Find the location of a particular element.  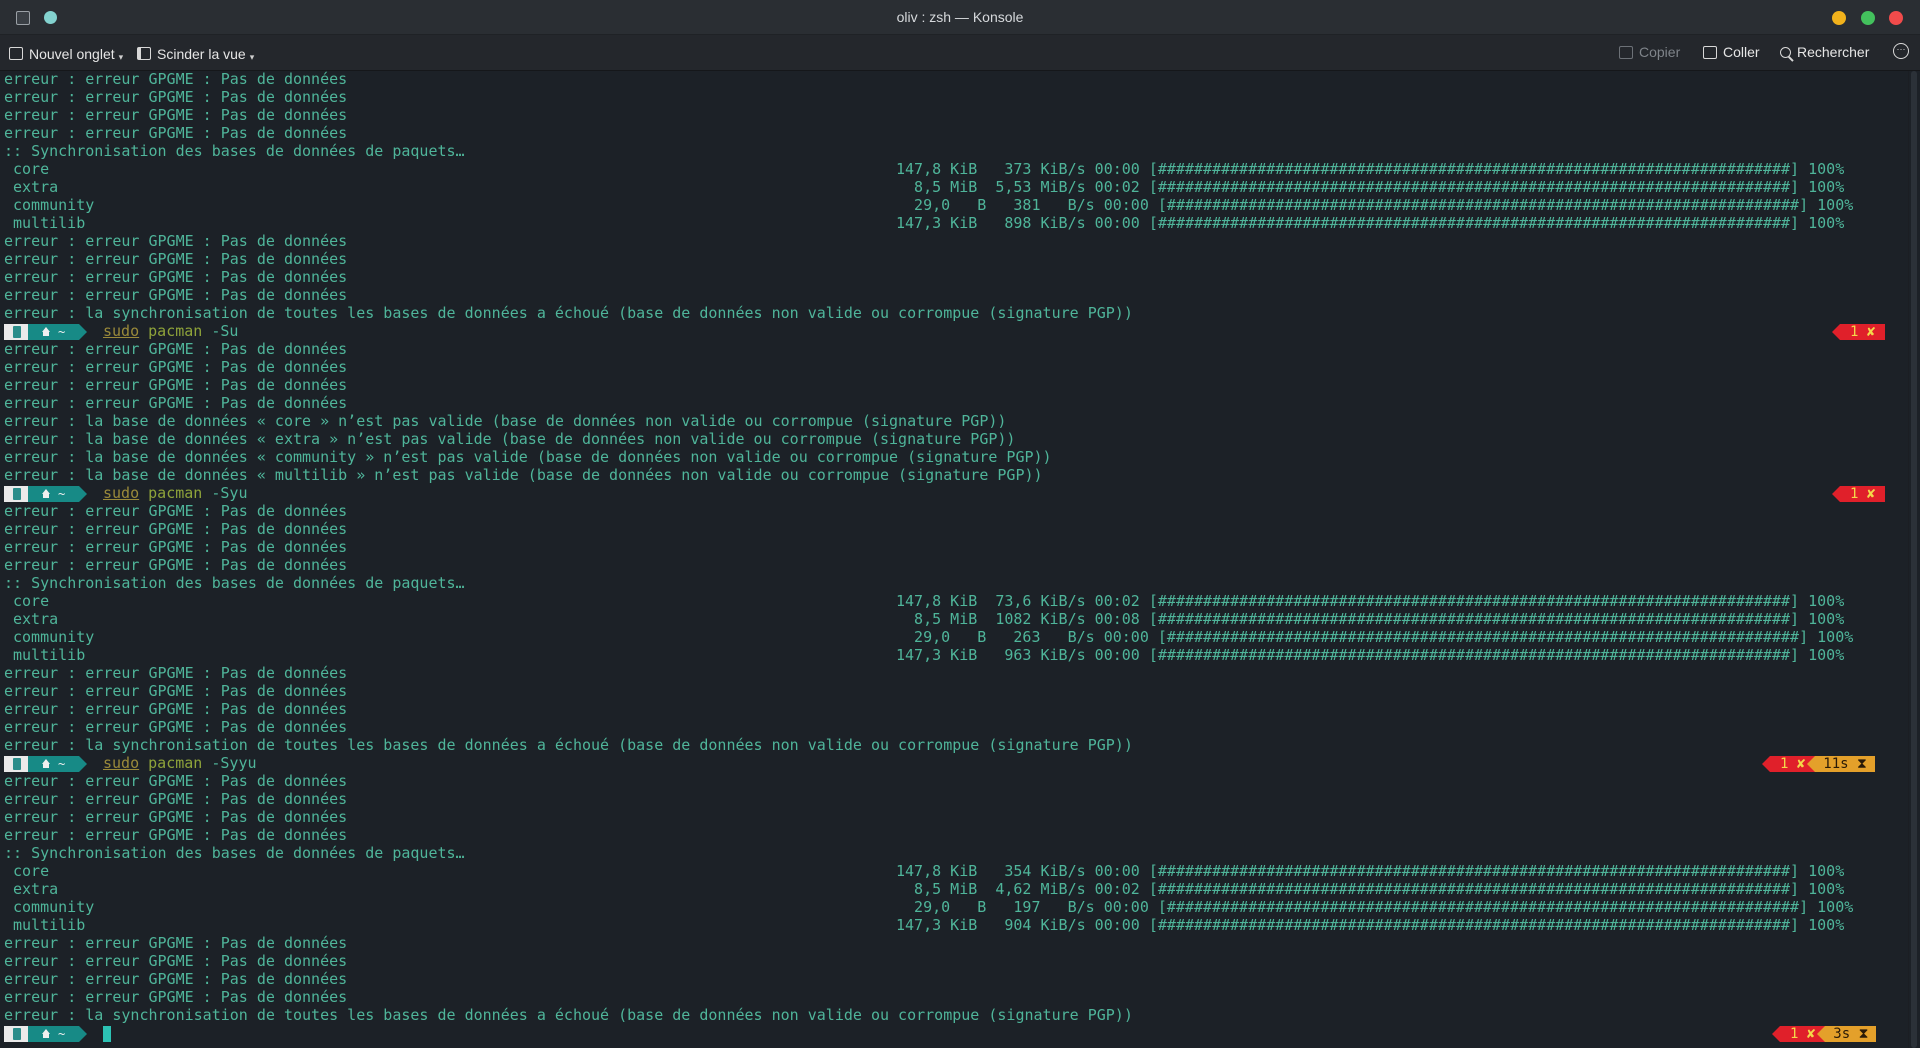

cmd-args: -Su is located at coordinates (225, 331).